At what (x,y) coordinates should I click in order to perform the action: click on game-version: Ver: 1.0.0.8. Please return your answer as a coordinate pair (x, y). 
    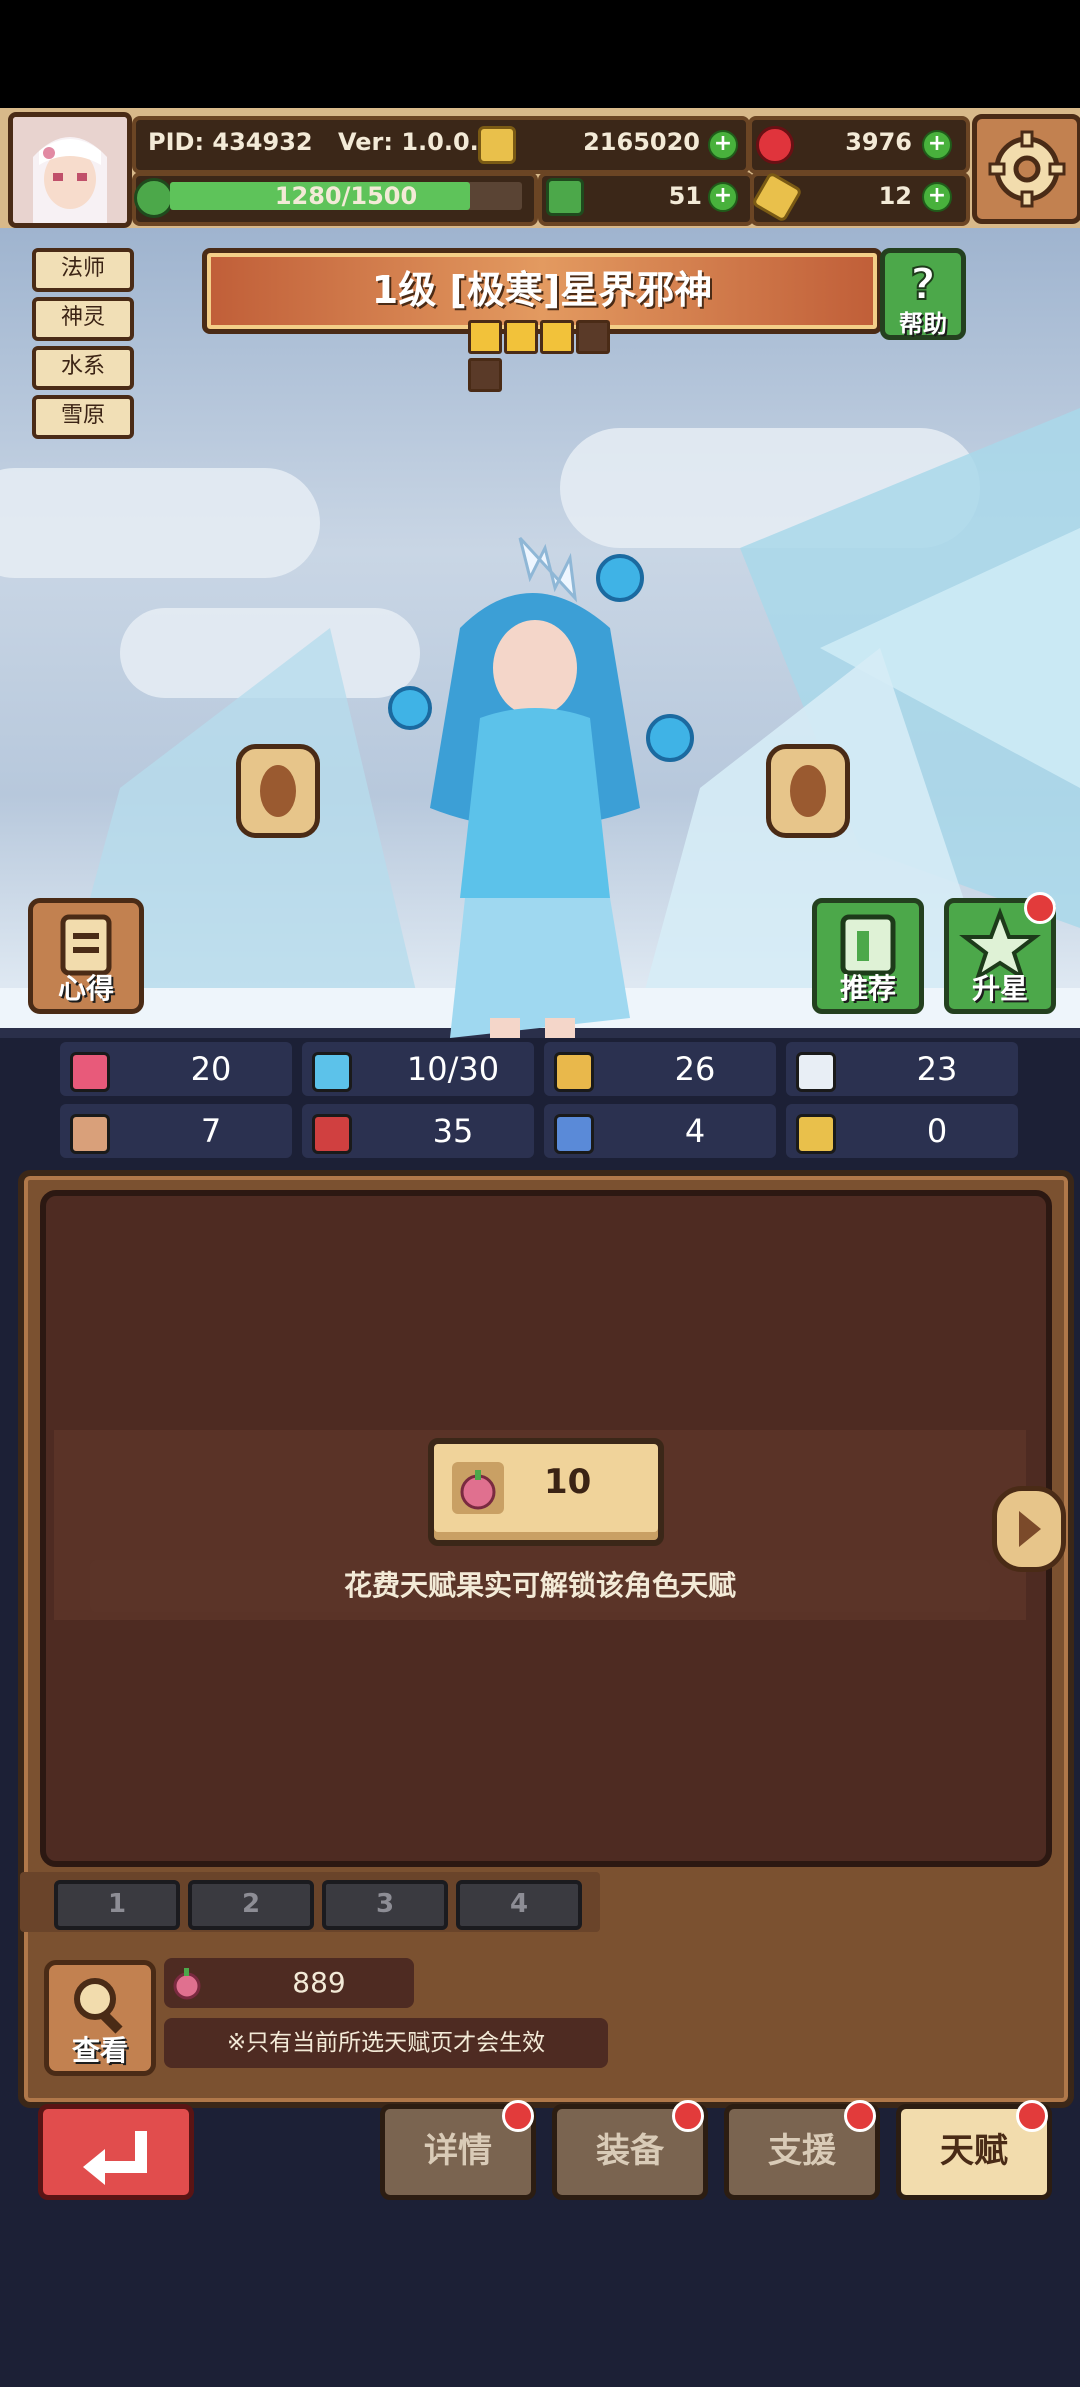
    Looking at the image, I should click on (417, 142).